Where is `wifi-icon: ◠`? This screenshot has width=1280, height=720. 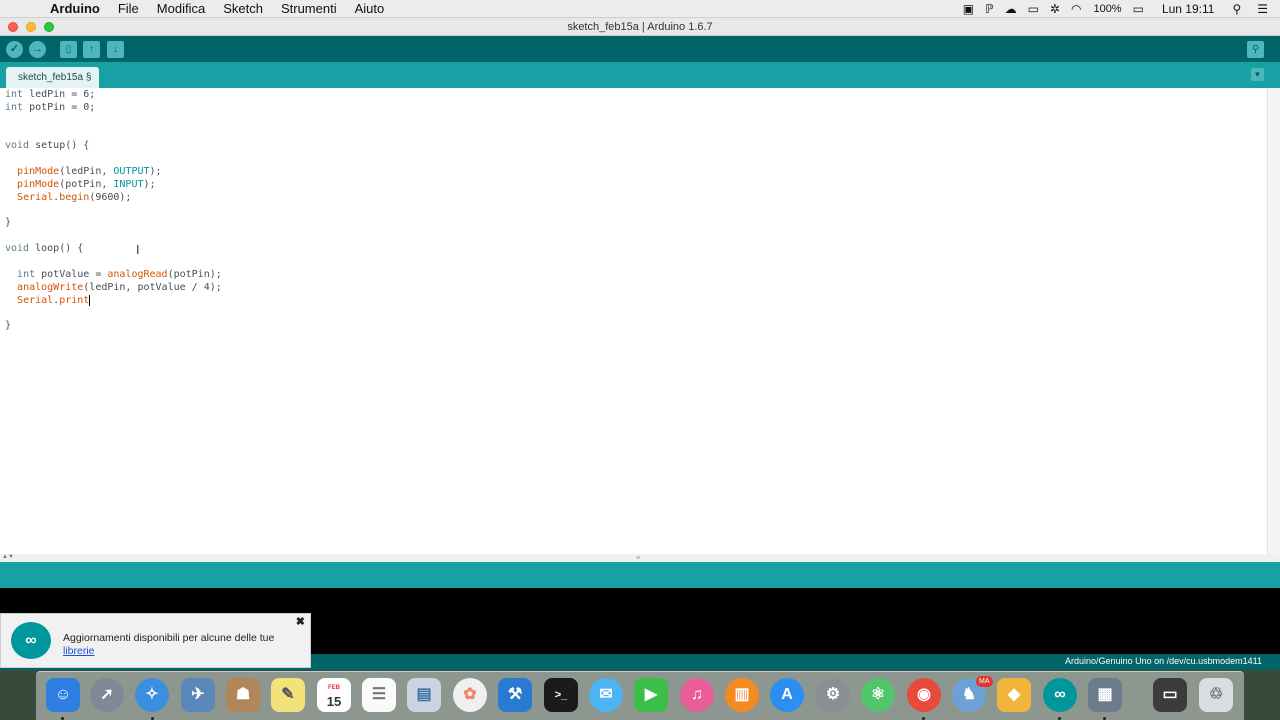 wifi-icon: ◠ is located at coordinates (1076, 9).